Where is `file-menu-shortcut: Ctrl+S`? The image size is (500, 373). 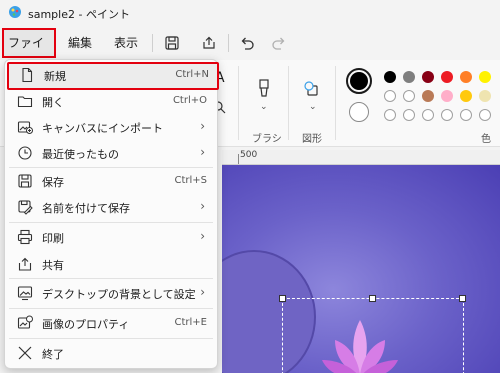 file-menu-shortcut: Ctrl+S is located at coordinates (190, 180).